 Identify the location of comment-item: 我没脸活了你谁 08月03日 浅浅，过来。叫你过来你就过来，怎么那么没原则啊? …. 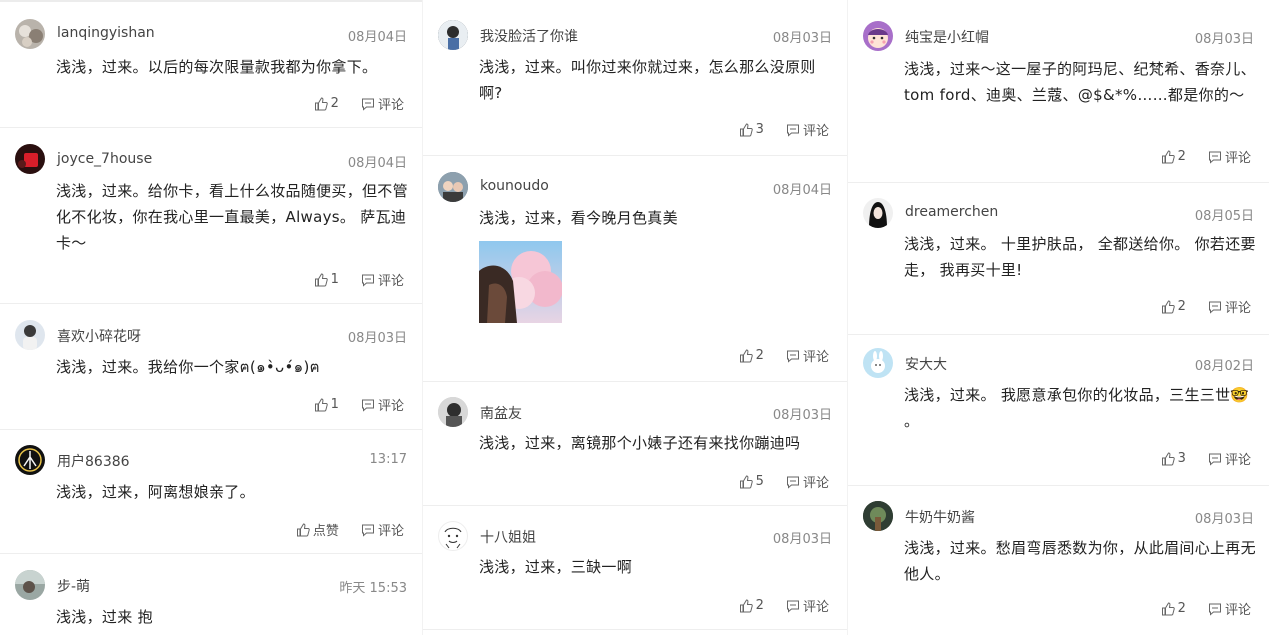
(635, 78).